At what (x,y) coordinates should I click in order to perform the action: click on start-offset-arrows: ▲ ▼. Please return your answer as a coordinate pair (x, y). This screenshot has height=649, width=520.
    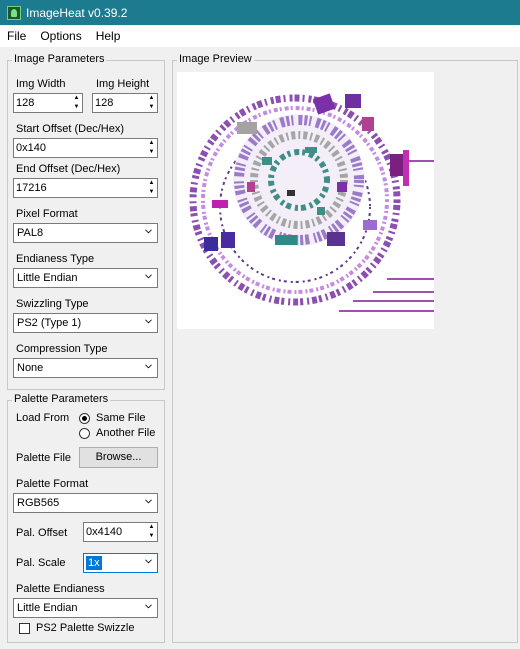
    Looking at the image, I should click on (151, 148).